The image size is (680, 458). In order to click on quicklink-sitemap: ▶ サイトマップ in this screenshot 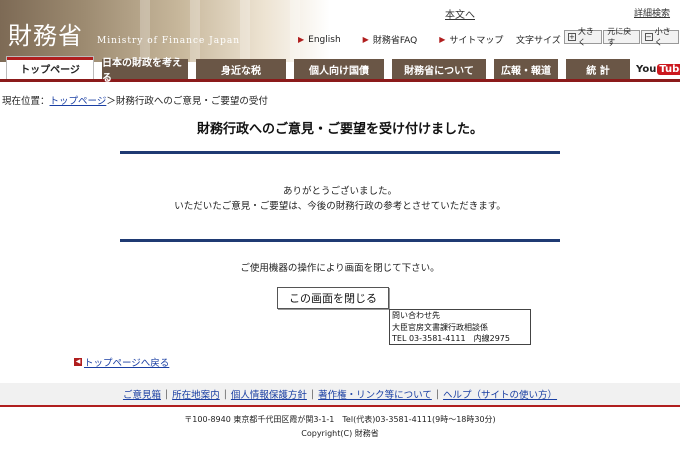, I will do `click(471, 39)`.